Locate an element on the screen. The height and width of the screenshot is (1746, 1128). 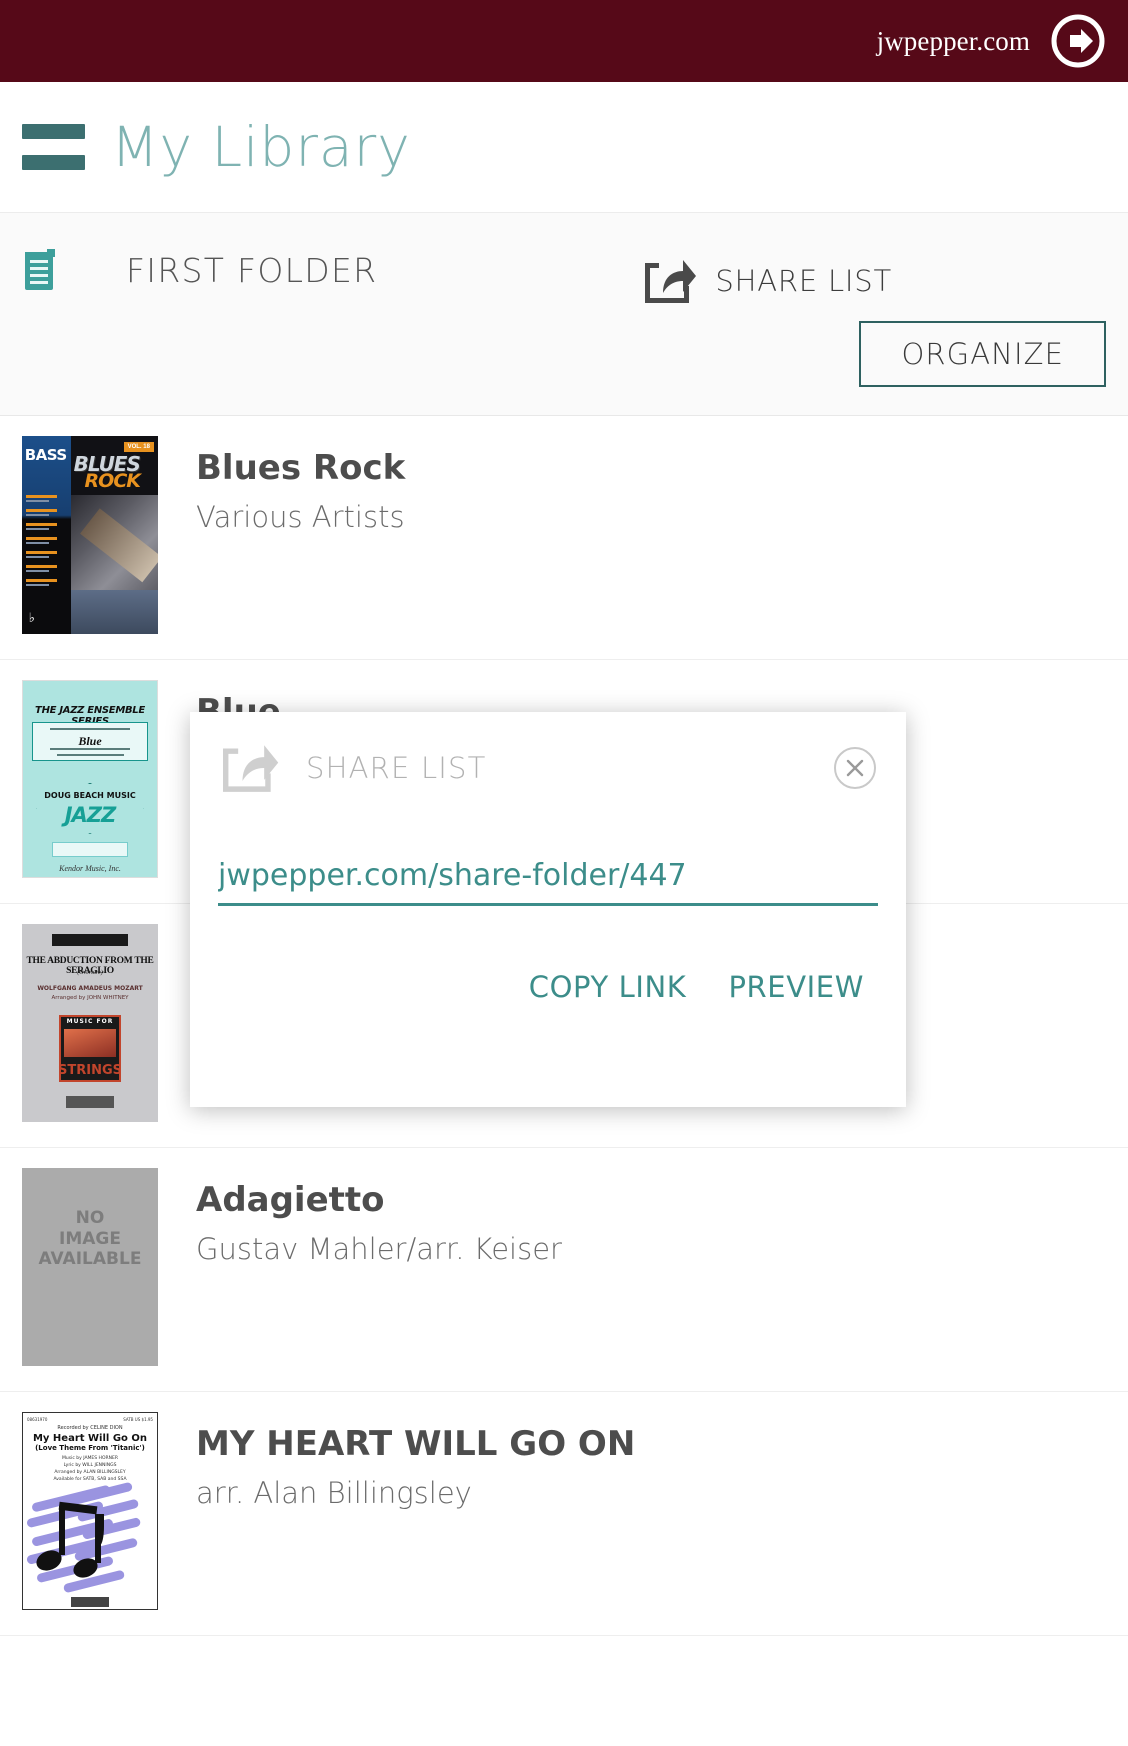
dialog-actions: COPY LINK PREVIEW is located at coordinates (548, 987).